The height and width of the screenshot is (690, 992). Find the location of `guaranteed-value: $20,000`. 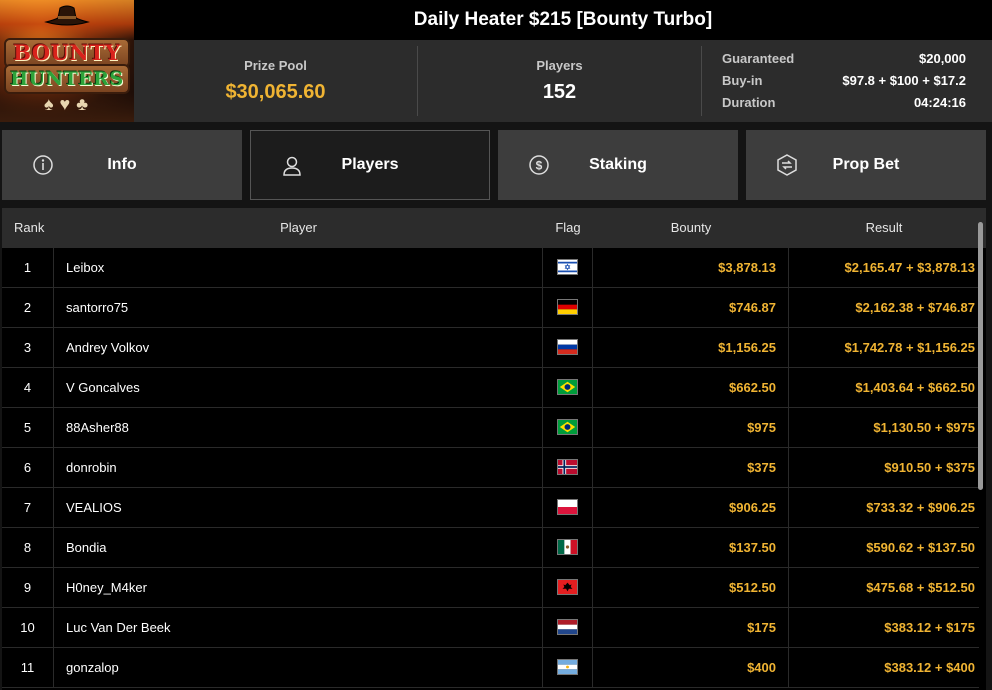

guaranteed-value: $20,000 is located at coordinates (942, 58).